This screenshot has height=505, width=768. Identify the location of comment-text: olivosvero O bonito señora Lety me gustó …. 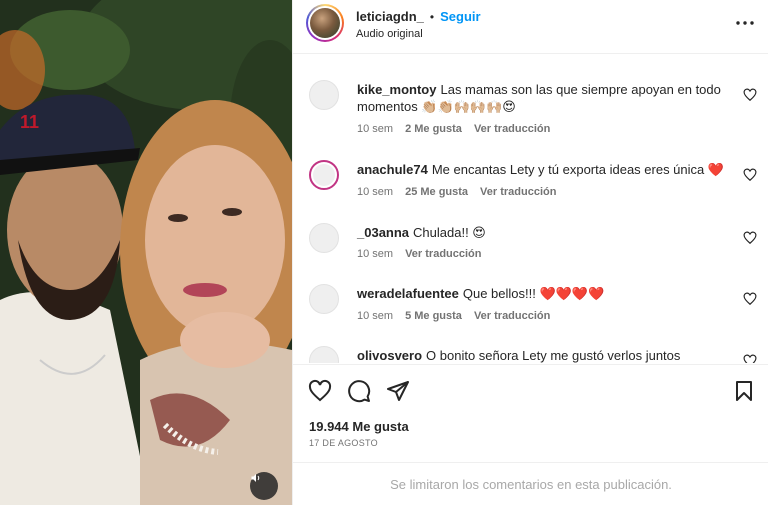
(542, 355).